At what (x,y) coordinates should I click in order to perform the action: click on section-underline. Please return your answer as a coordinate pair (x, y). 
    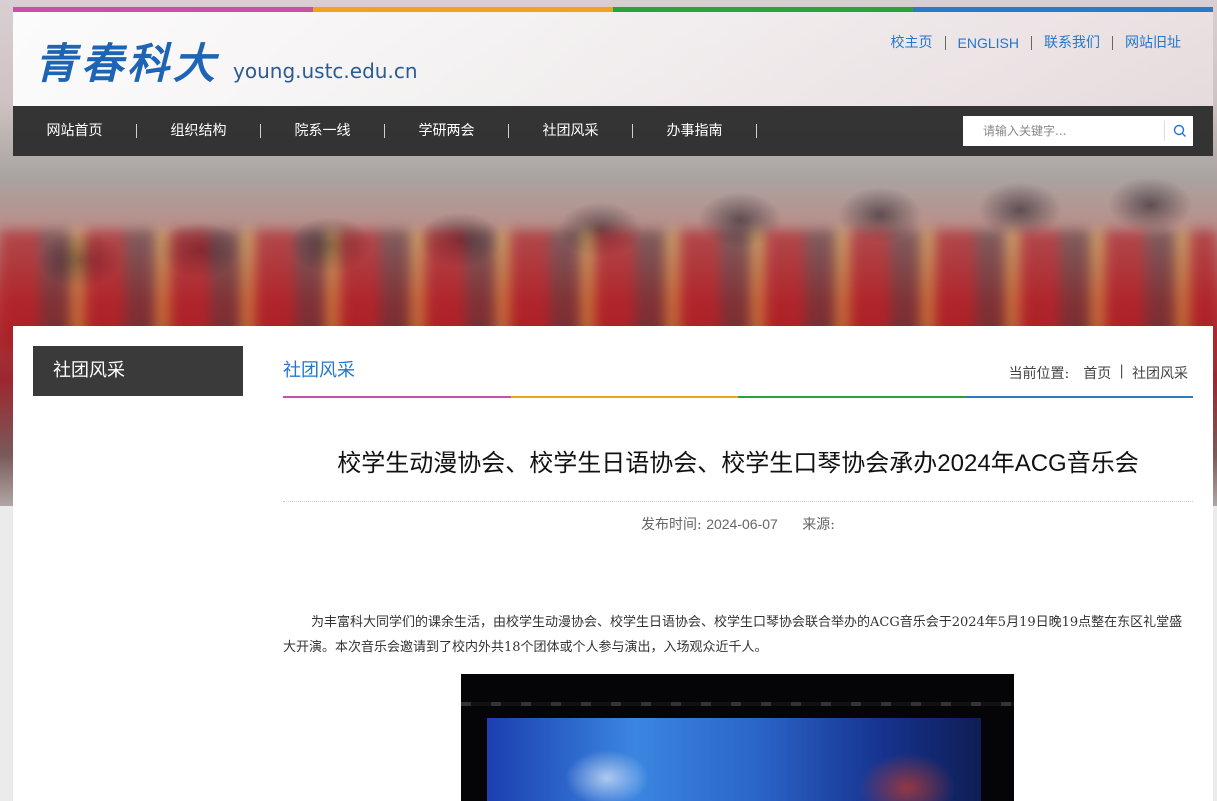
    Looking at the image, I should click on (738, 397).